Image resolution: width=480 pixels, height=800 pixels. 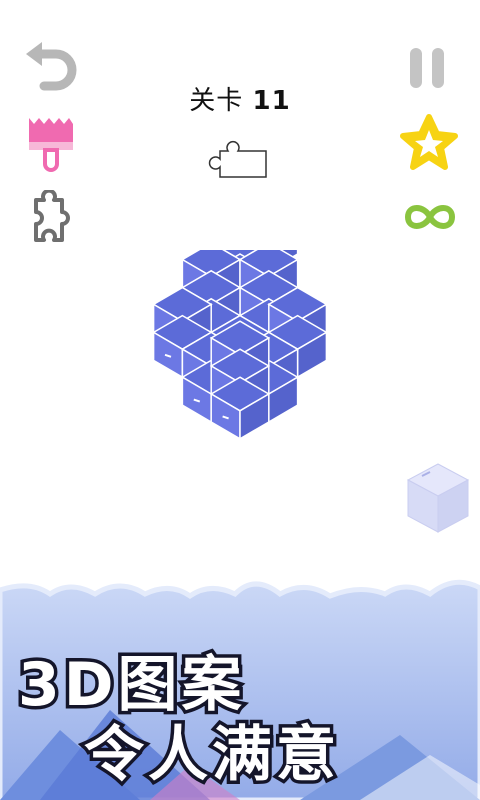 What do you see at coordinates (52, 216) in the screenshot?
I see `puzzle-piece-icon` at bounding box center [52, 216].